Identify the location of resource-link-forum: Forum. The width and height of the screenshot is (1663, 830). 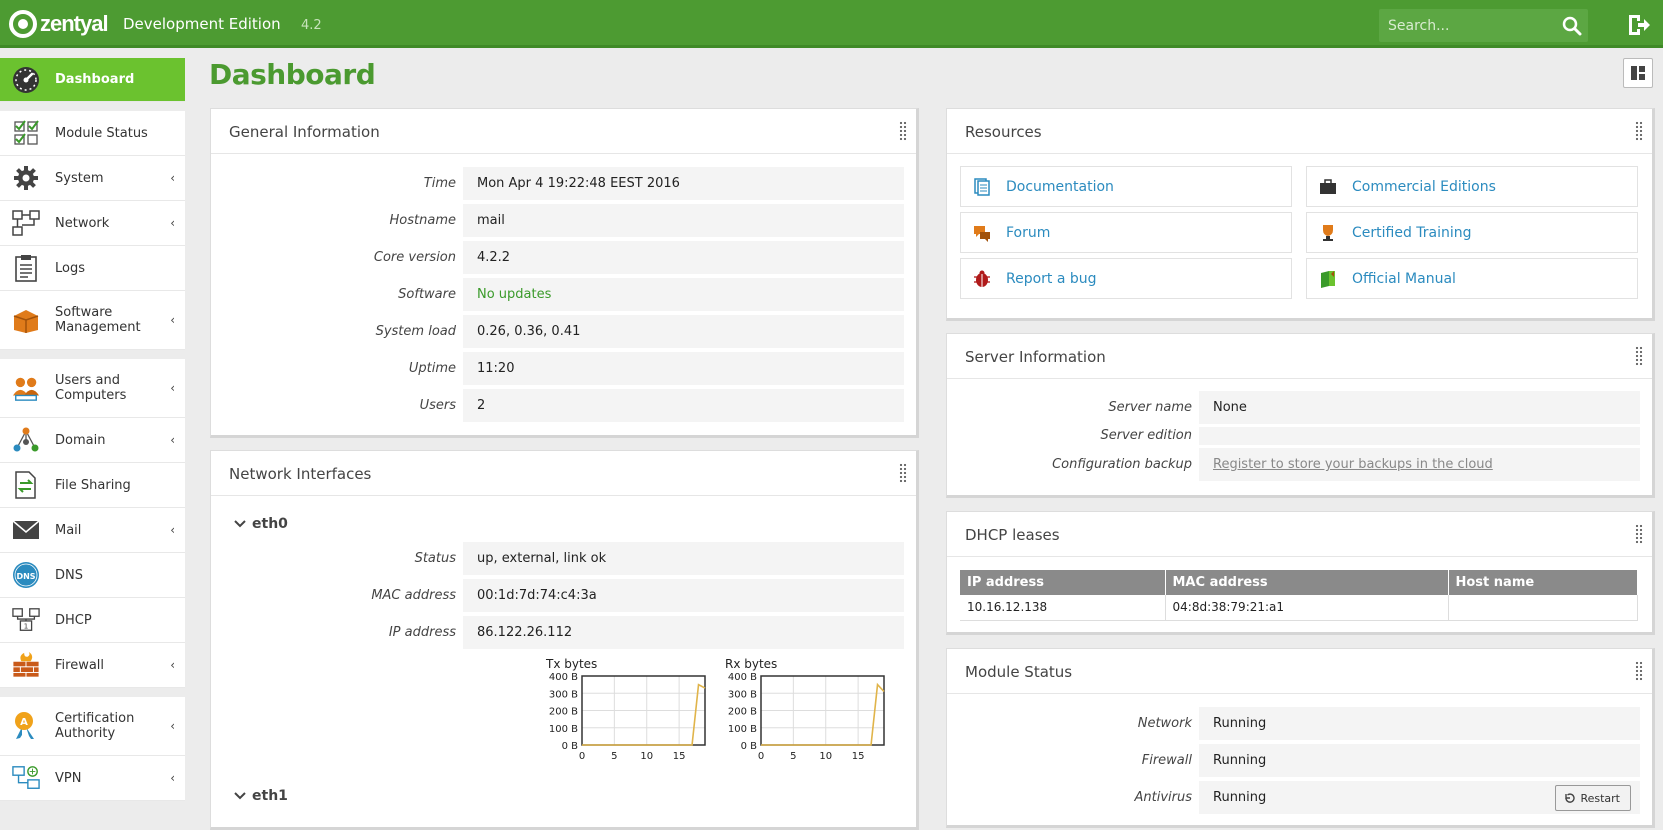
(1126, 232).